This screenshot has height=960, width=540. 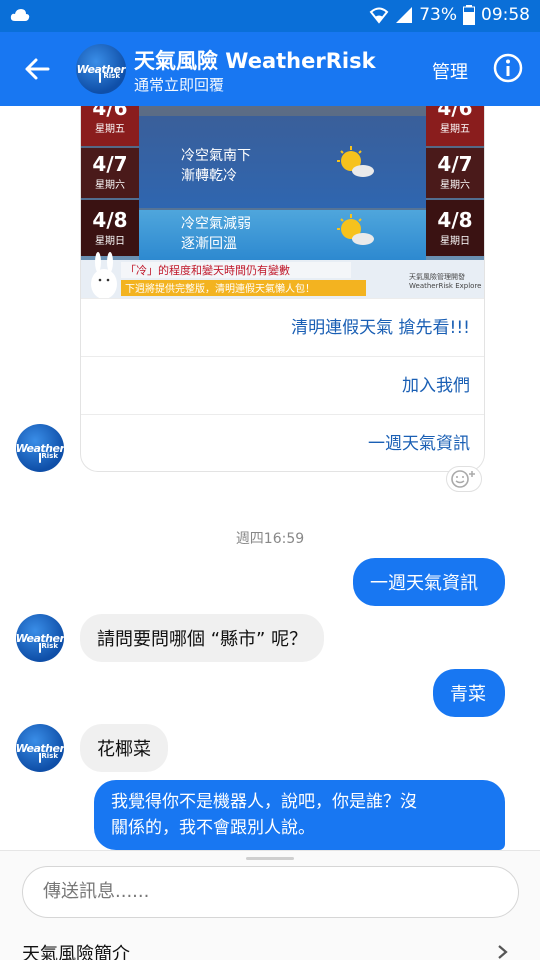 What do you see at coordinates (124, 748) in the screenshot?
I see `incoming-message: 花椰菜` at bounding box center [124, 748].